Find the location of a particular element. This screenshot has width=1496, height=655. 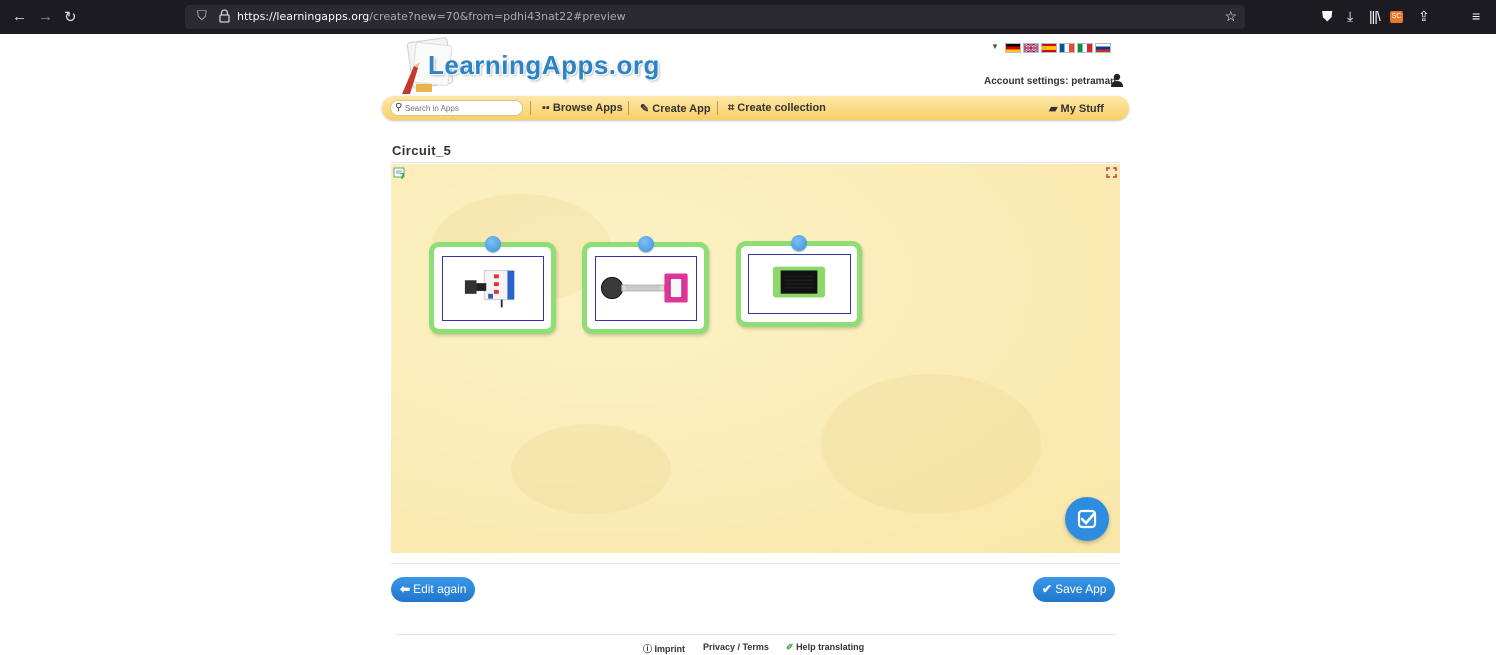

privacy-terms-link: Privacy / Terms is located at coordinates (736, 647).